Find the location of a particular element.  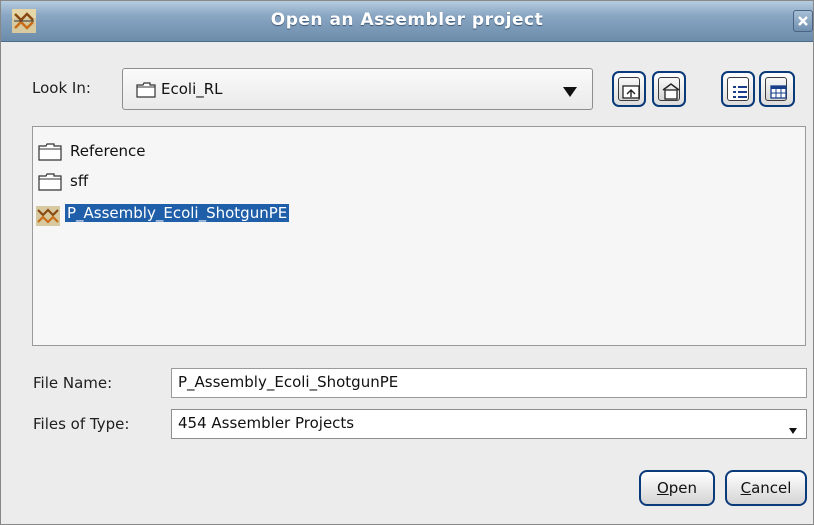

filetype-label: Files of Type: is located at coordinates (81, 424).